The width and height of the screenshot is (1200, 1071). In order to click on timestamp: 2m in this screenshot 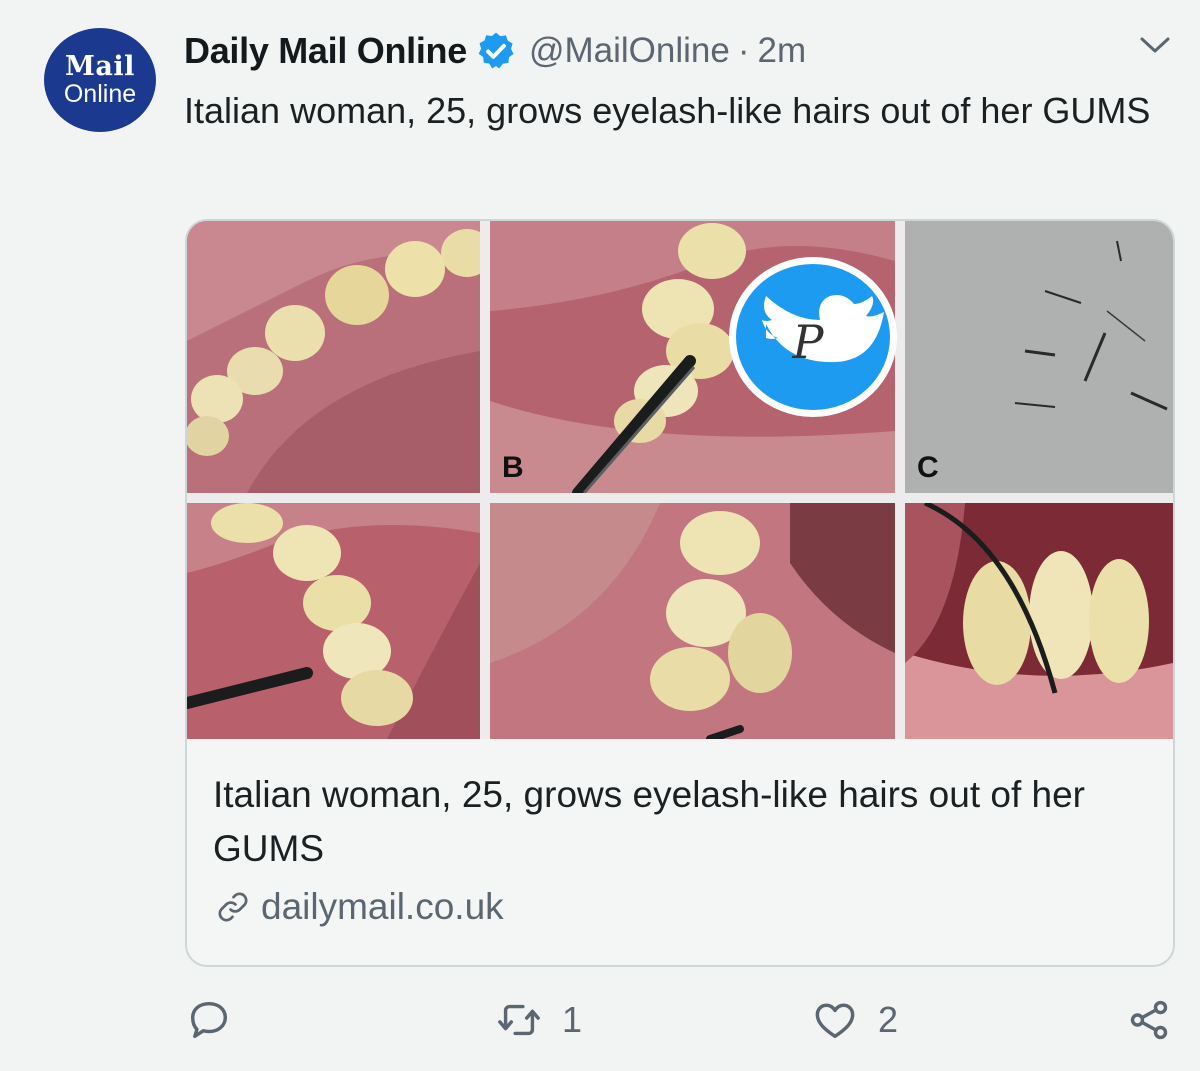, I will do `click(782, 51)`.